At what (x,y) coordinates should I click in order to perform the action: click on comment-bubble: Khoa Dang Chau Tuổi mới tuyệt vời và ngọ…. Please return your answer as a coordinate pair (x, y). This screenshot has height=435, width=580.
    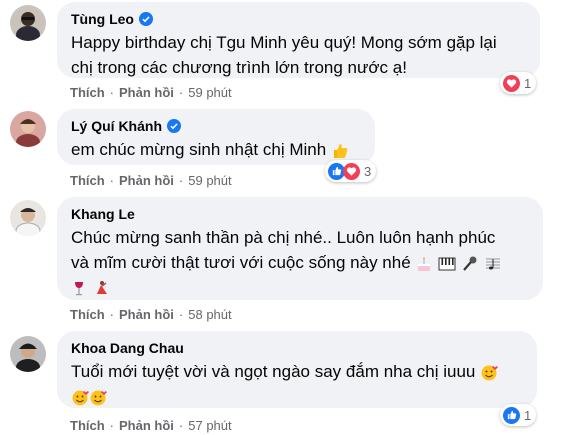
    Looking at the image, I should click on (297, 369).